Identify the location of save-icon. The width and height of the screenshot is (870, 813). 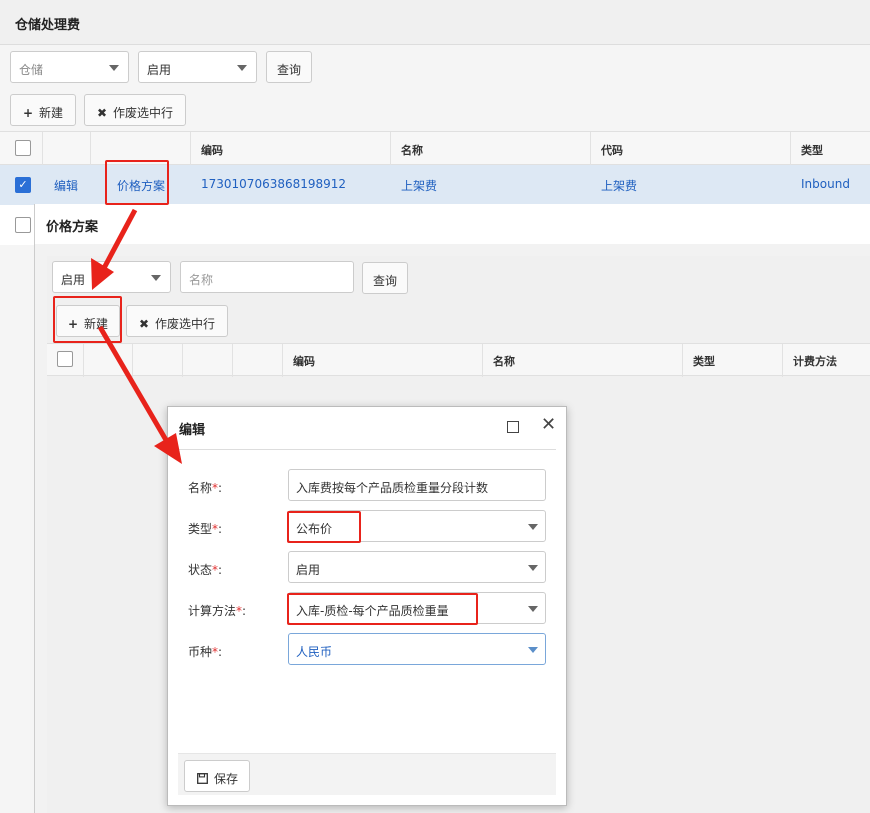
(202, 778).